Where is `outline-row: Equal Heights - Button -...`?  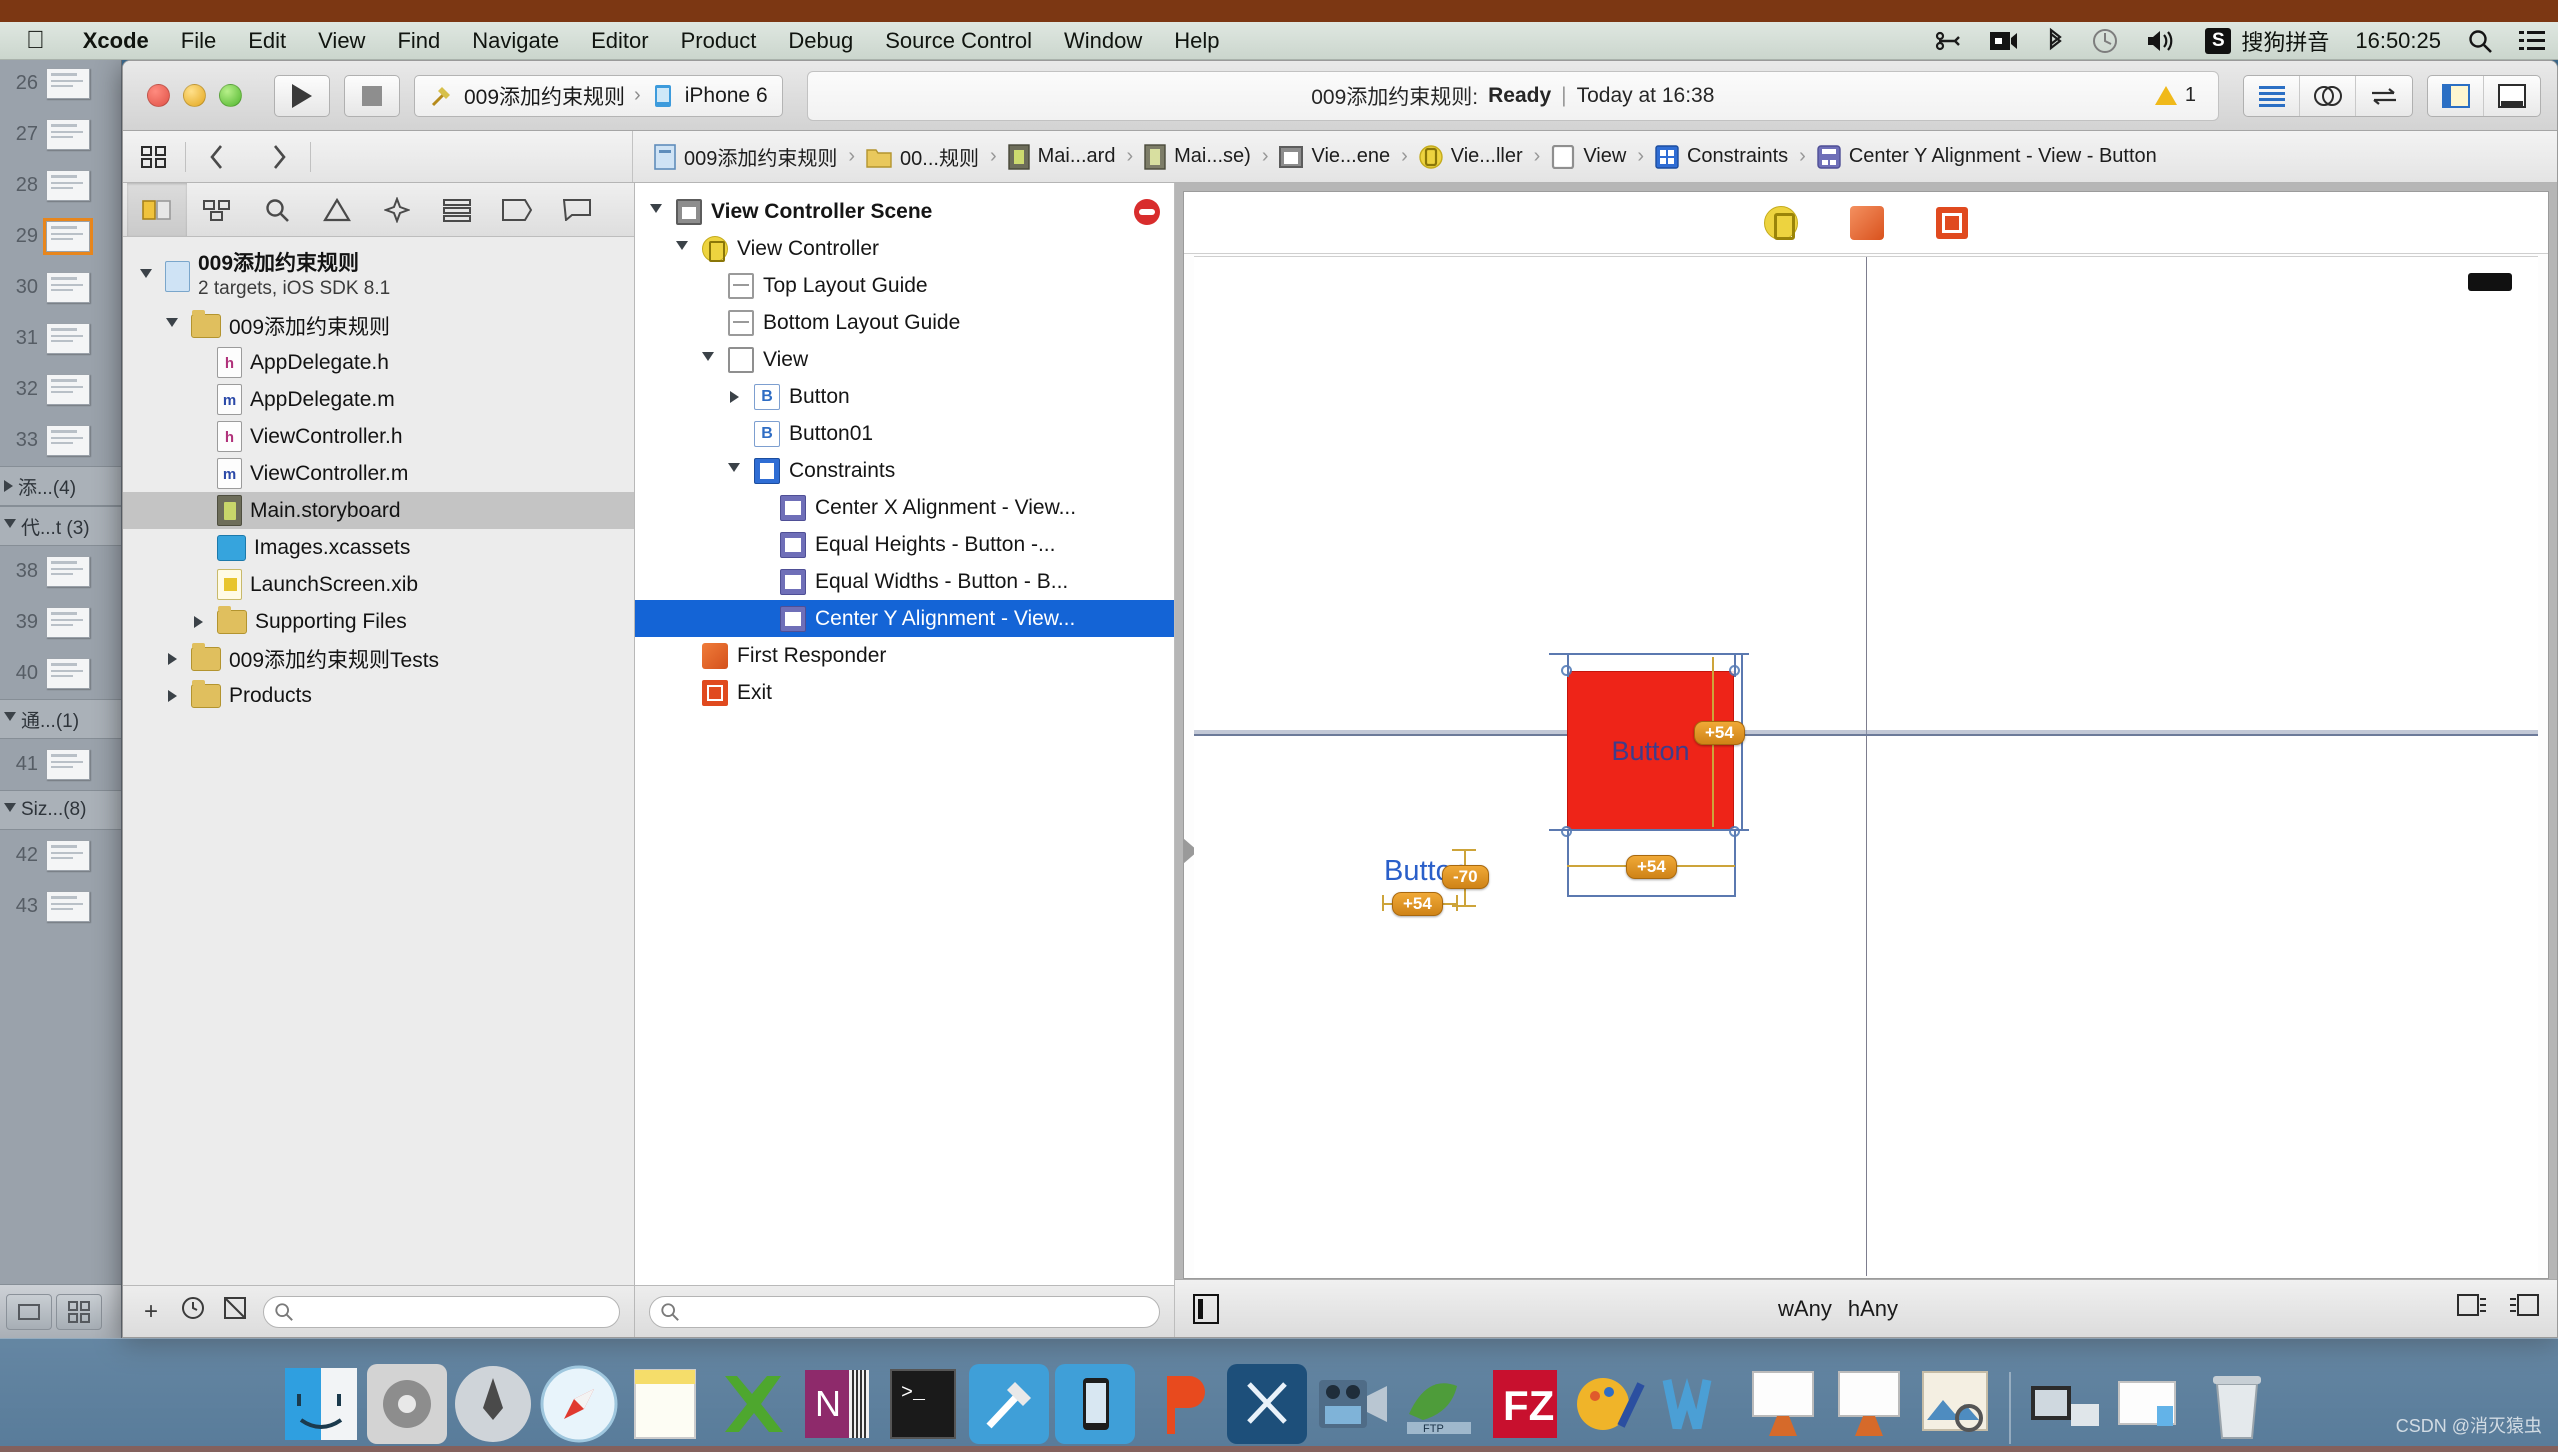 outline-row: Equal Heights - Button -... is located at coordinates (904, 544).